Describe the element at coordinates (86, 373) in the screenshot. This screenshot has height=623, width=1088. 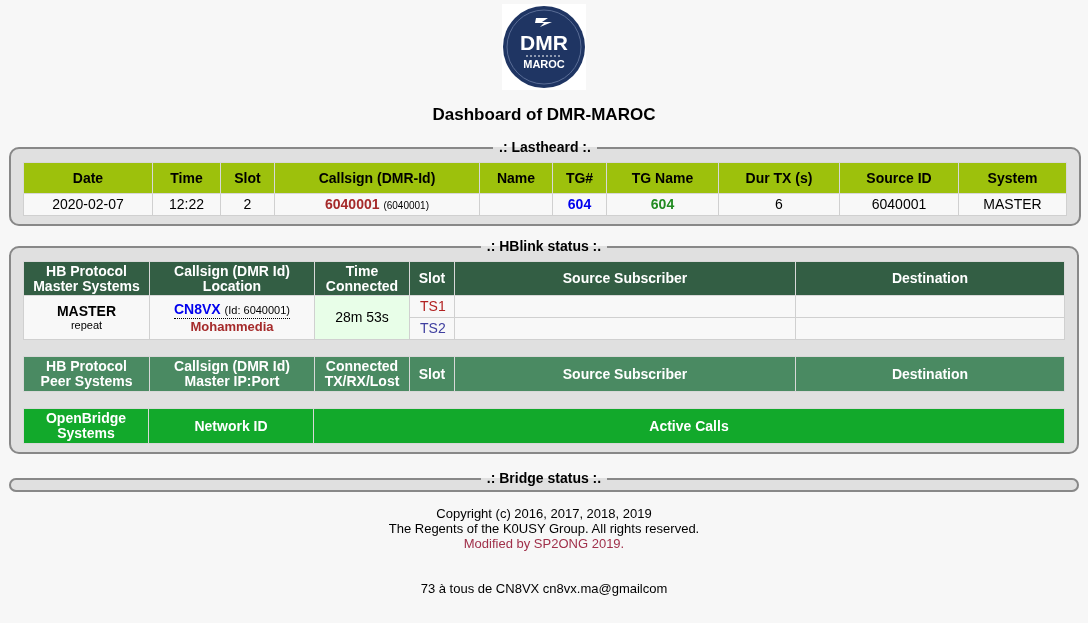
I see `column-header: HB Protocol Peer Systems` at that location.